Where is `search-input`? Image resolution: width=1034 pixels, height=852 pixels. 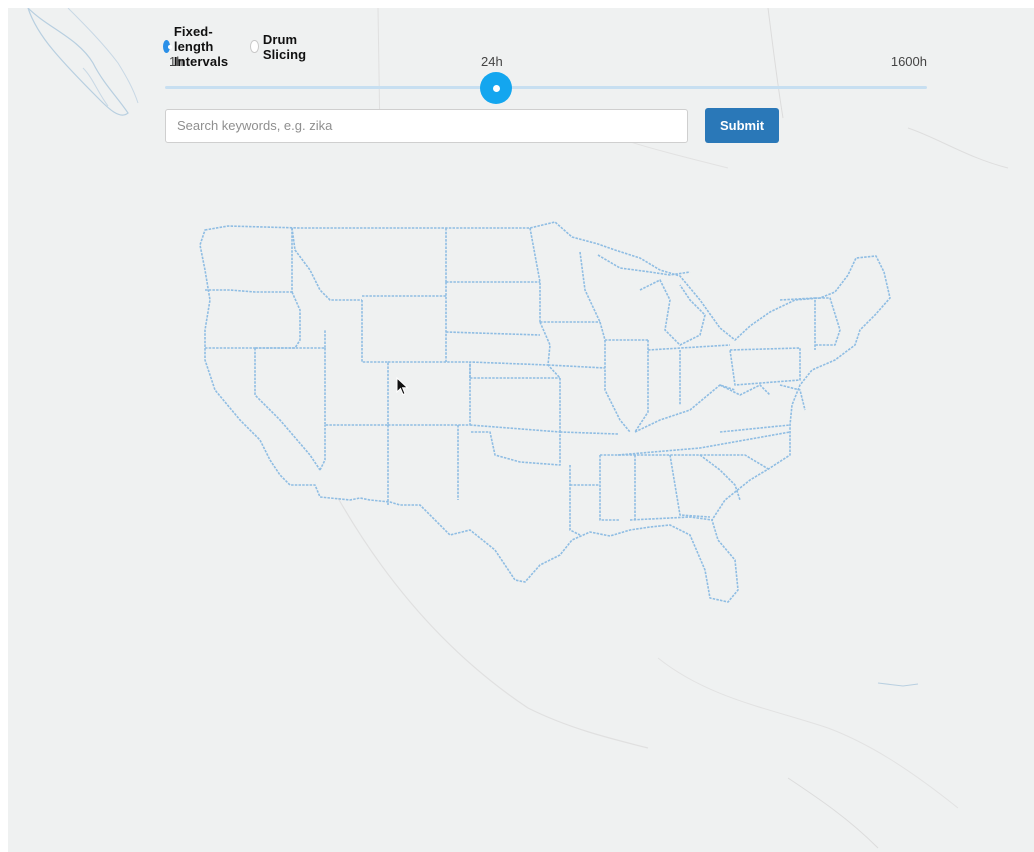
search-input is located at coordinates (426, 125).